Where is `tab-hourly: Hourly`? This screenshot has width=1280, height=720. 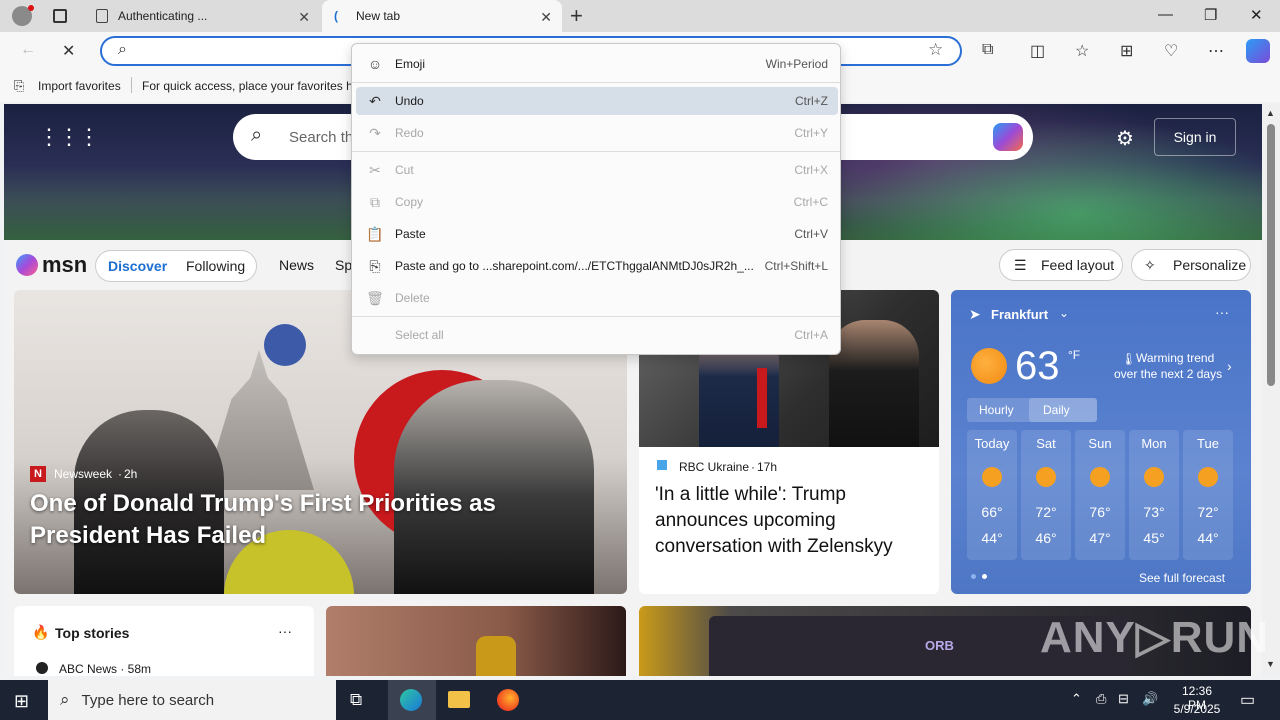
tab-hourly: Hourly is located at coordinates (996, 410).